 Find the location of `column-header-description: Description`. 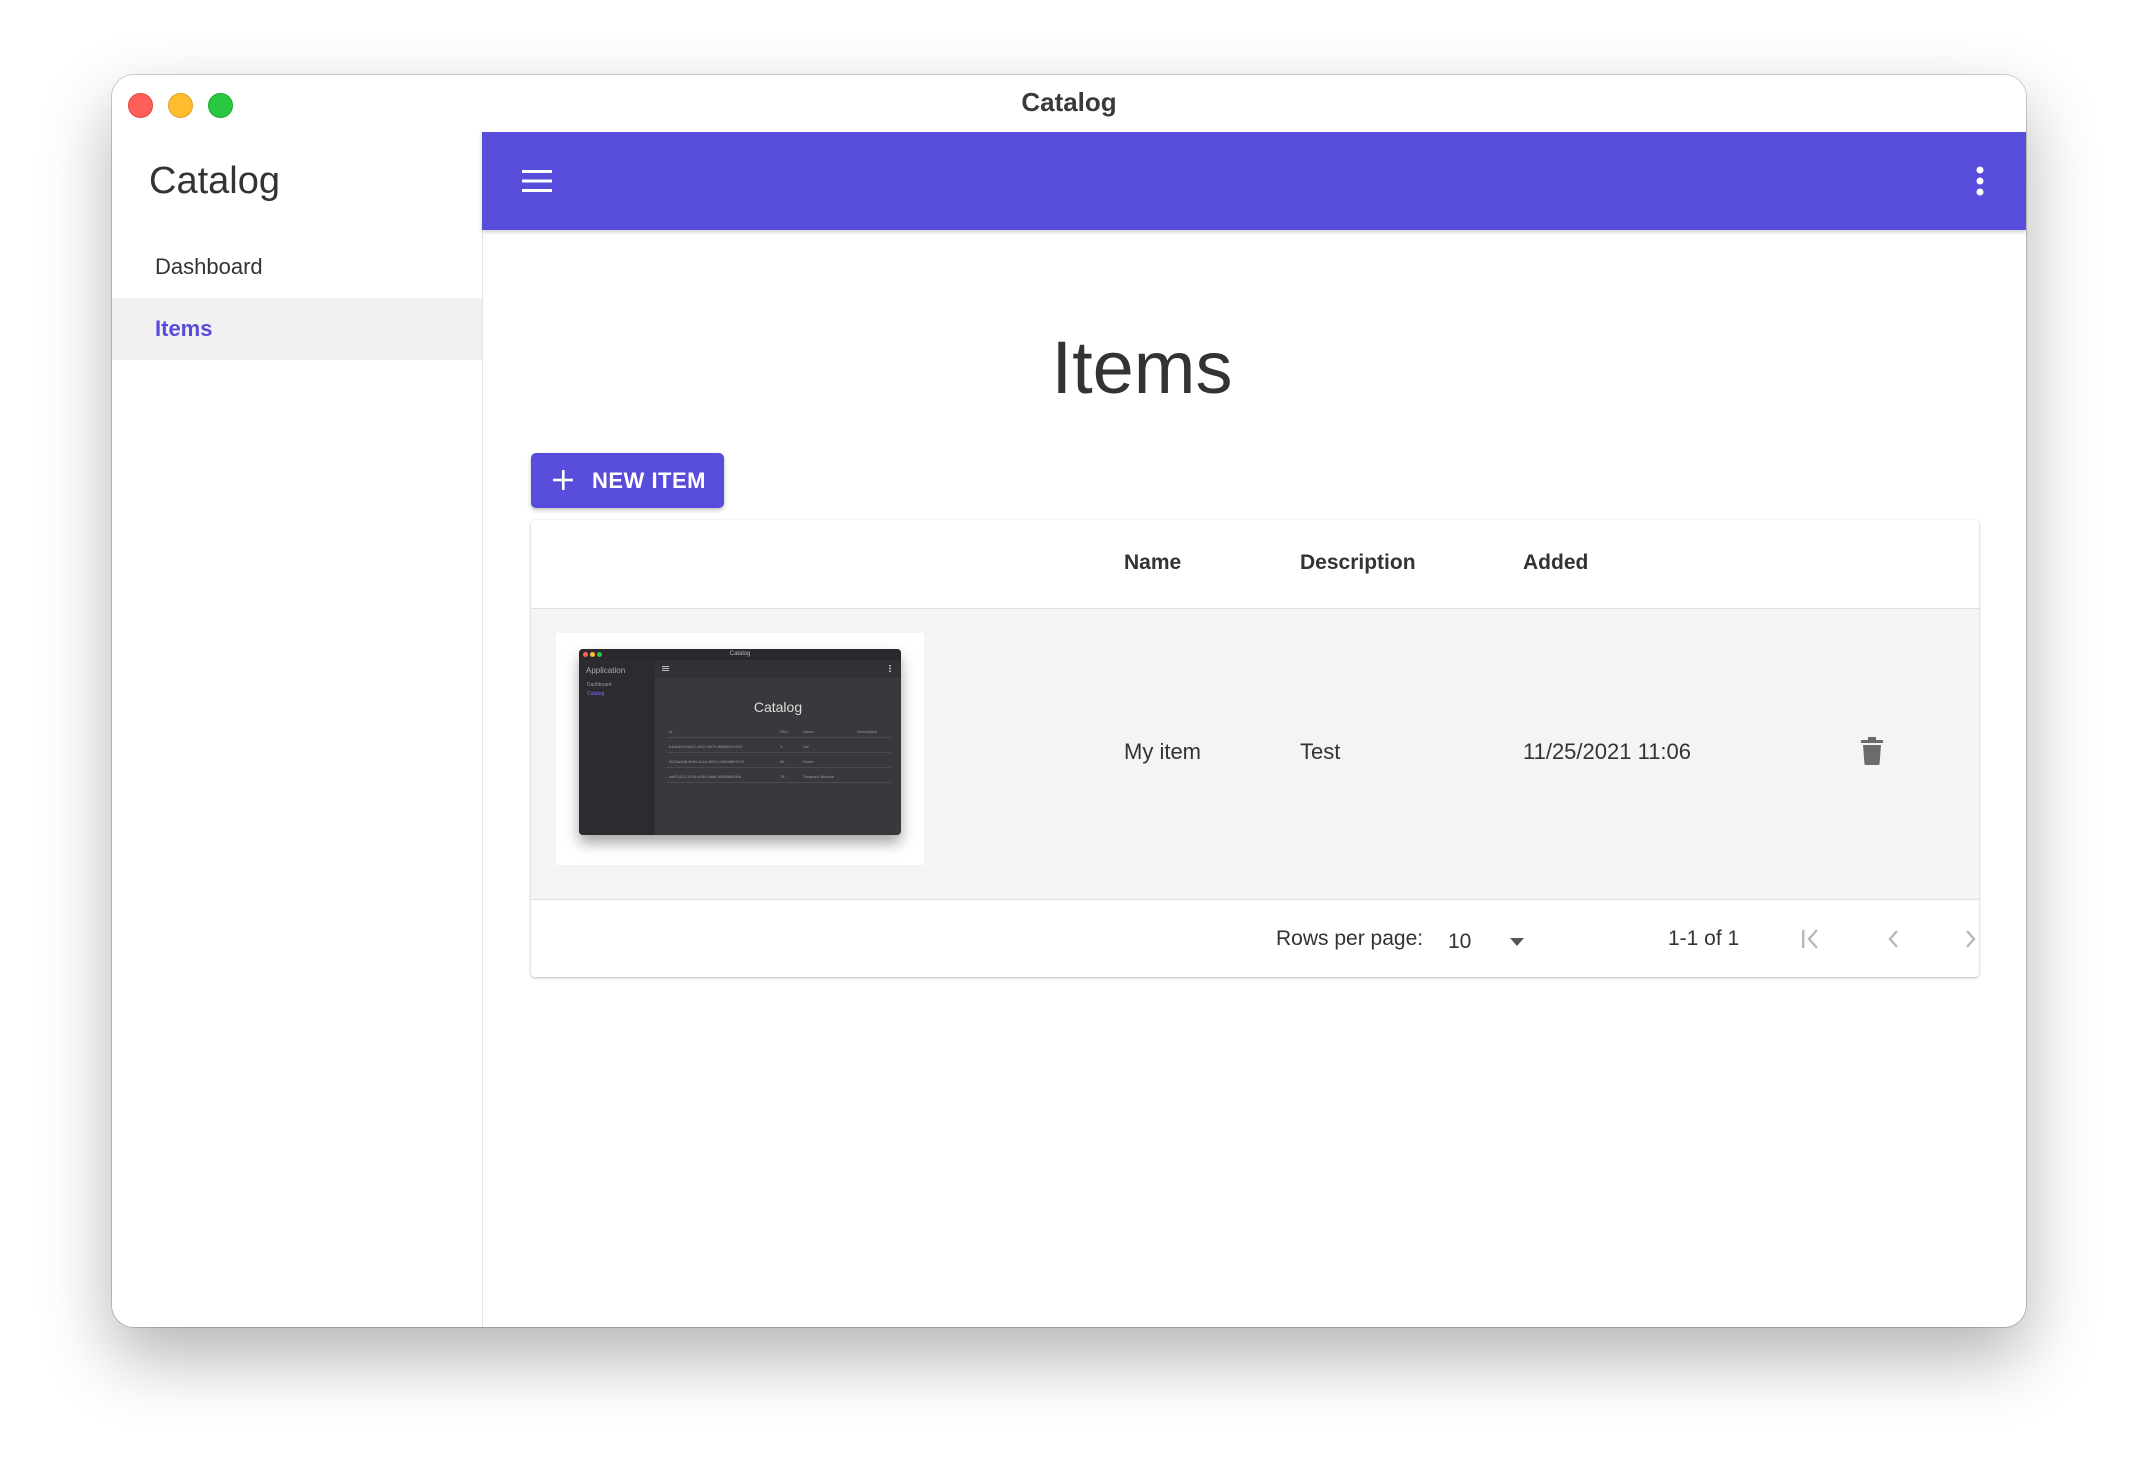

column-header-description: Description is located at coordinates (1358, 563).